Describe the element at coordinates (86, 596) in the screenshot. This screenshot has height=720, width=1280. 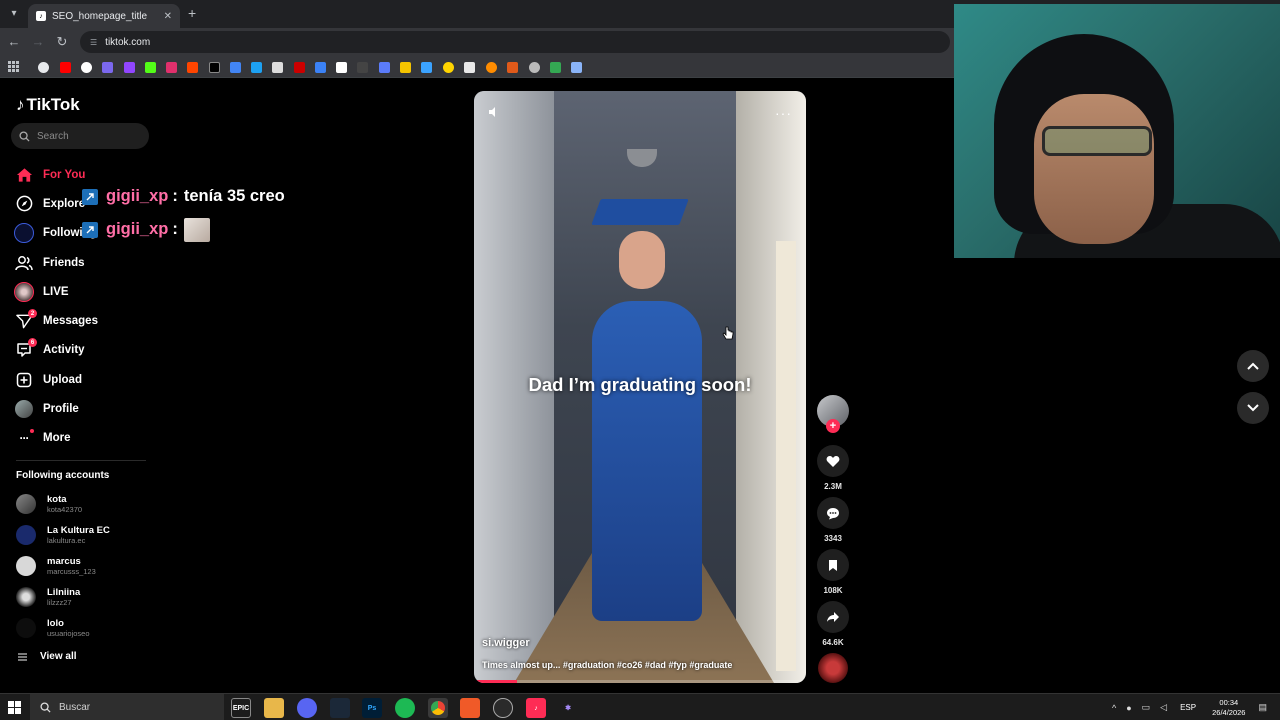
I see `account-item: Lilniina lilzzz27` at that location.